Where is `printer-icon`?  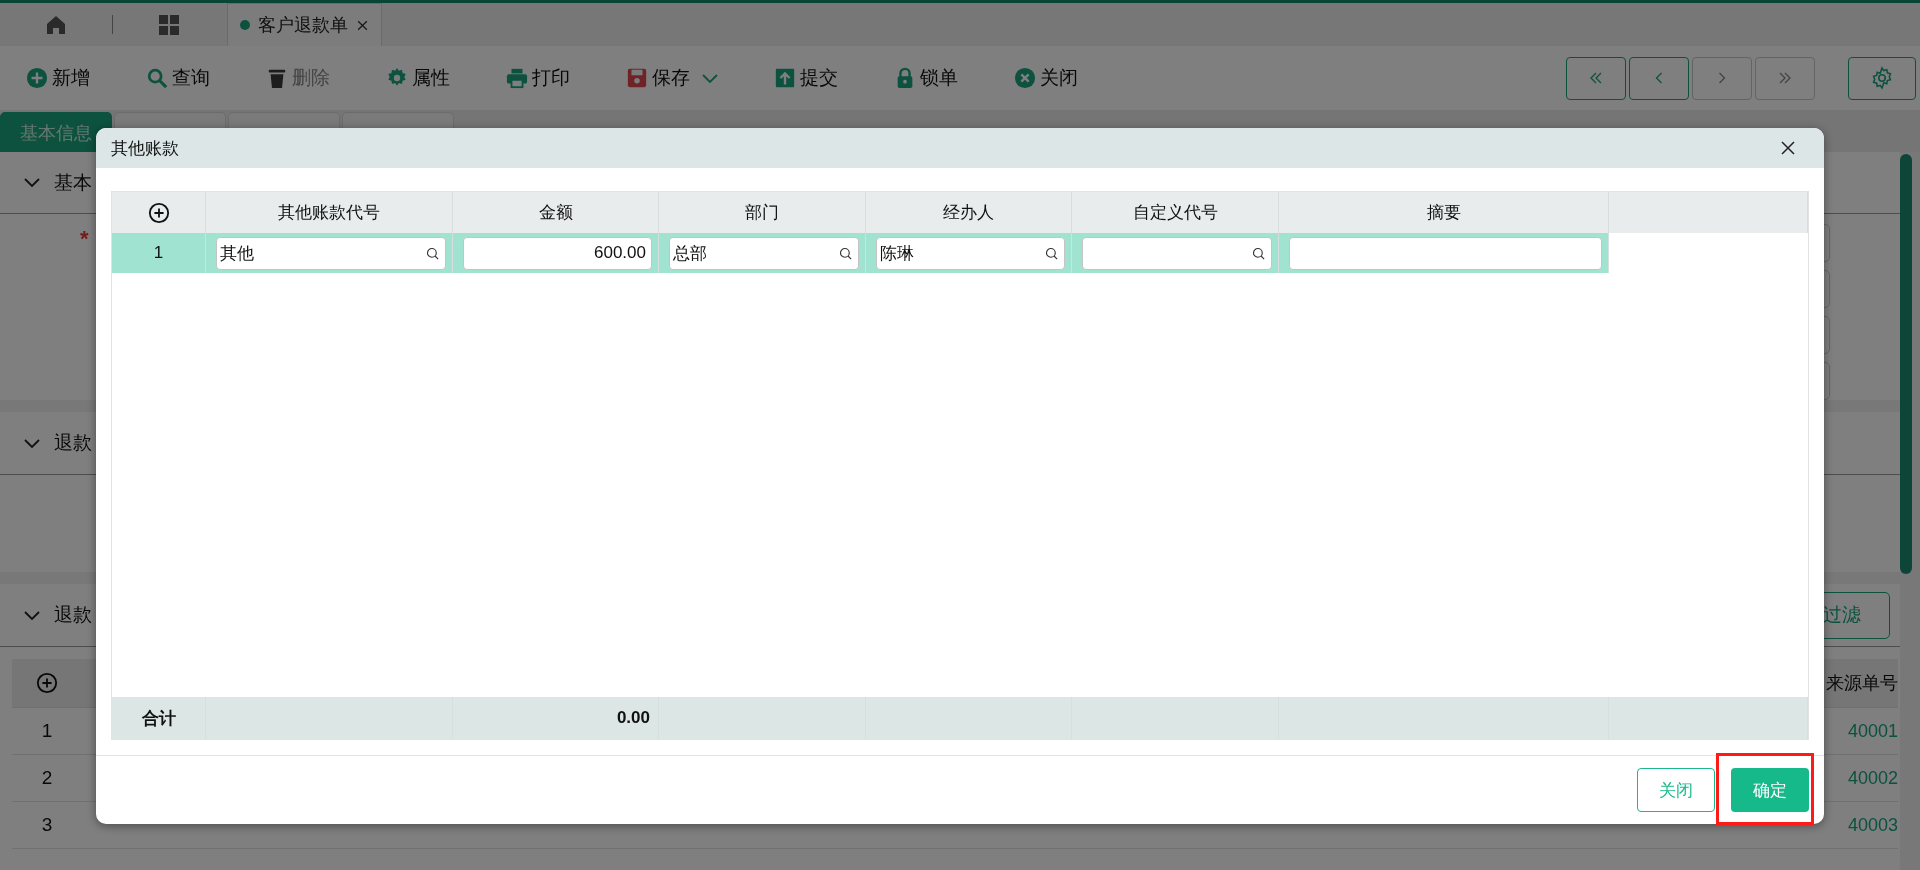 printer-icon is located at coordinates (517, 78).